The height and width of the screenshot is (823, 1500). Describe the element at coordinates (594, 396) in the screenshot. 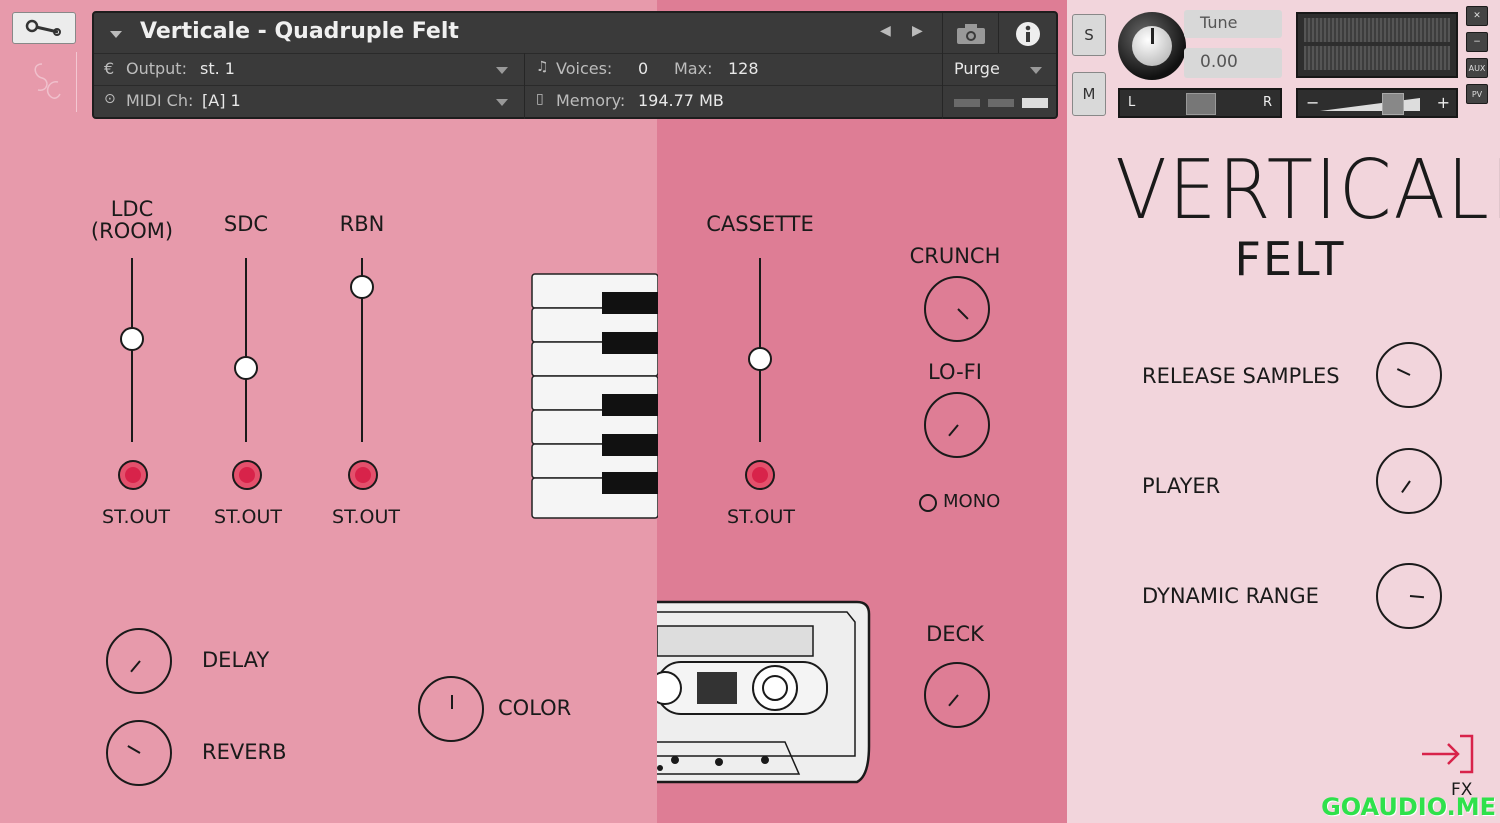

I see `piano-keys-illustration` at that location.